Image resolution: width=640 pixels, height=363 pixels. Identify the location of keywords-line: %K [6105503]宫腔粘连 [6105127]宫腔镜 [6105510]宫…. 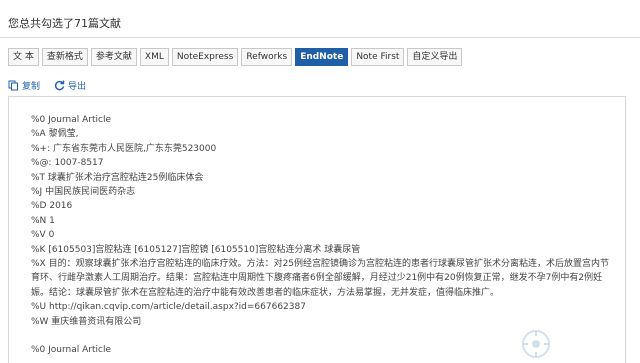
(196, 249).